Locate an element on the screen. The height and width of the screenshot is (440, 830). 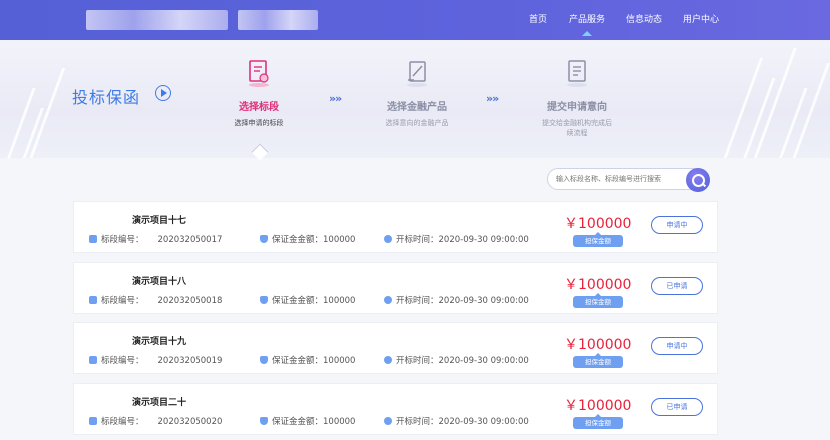
nav-news: 信息动态 is located at coordinates (644, 20).